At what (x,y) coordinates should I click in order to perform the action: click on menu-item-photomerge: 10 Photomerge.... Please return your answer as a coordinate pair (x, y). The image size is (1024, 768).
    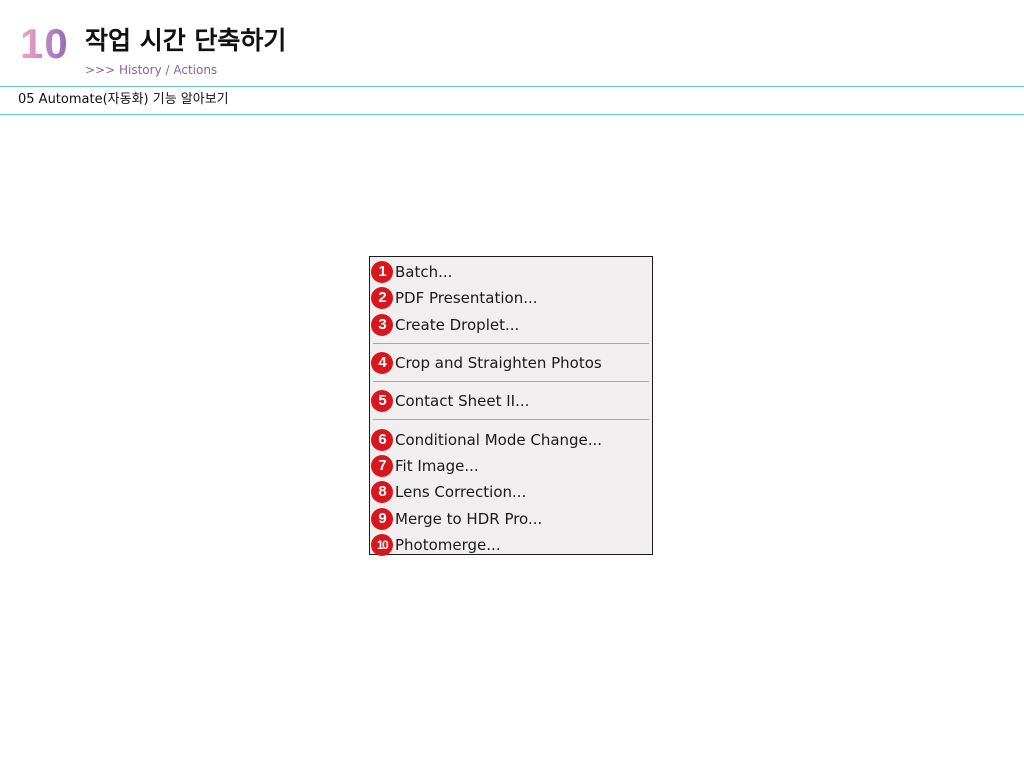
    Looking at the image, I should click on (511, 545).